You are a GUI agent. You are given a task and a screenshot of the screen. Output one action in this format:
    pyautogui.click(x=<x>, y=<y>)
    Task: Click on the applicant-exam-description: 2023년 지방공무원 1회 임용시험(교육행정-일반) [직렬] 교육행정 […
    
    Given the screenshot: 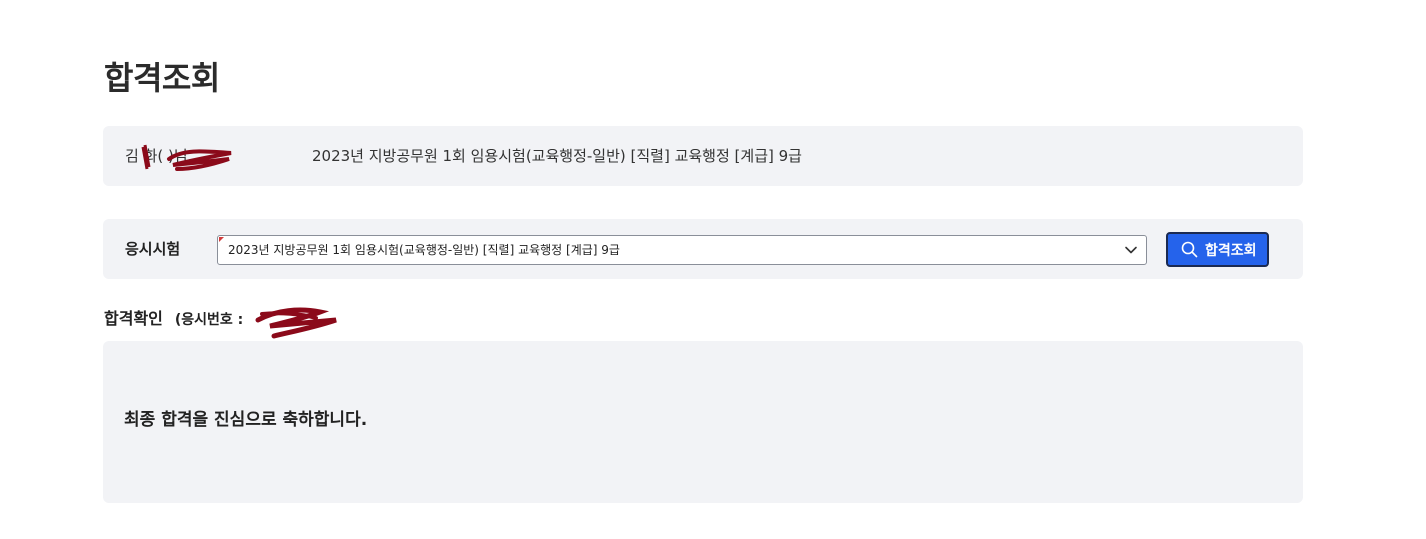 What is the action you would take?
    pyautogui.click(x=557, y=156)
    